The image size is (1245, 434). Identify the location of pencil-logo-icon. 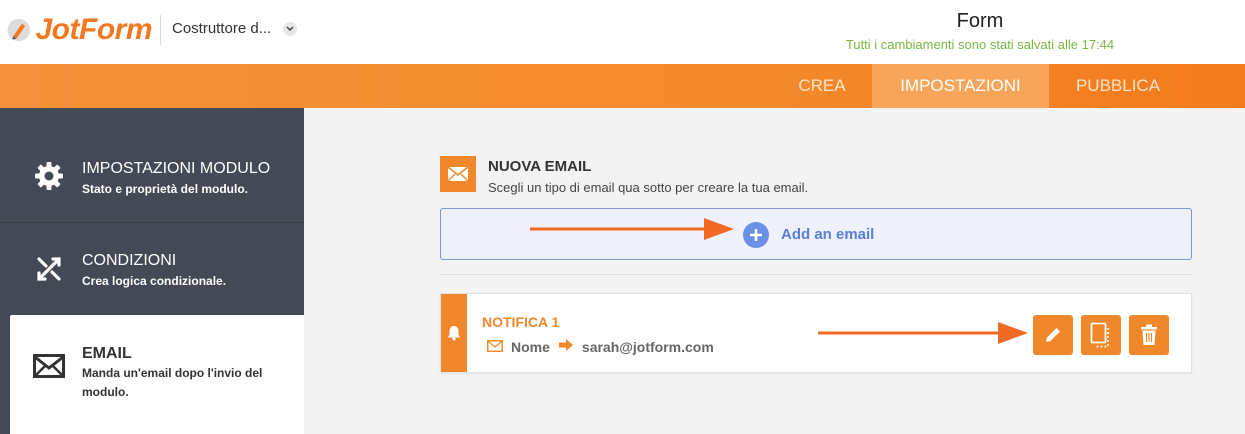
(18, 30).